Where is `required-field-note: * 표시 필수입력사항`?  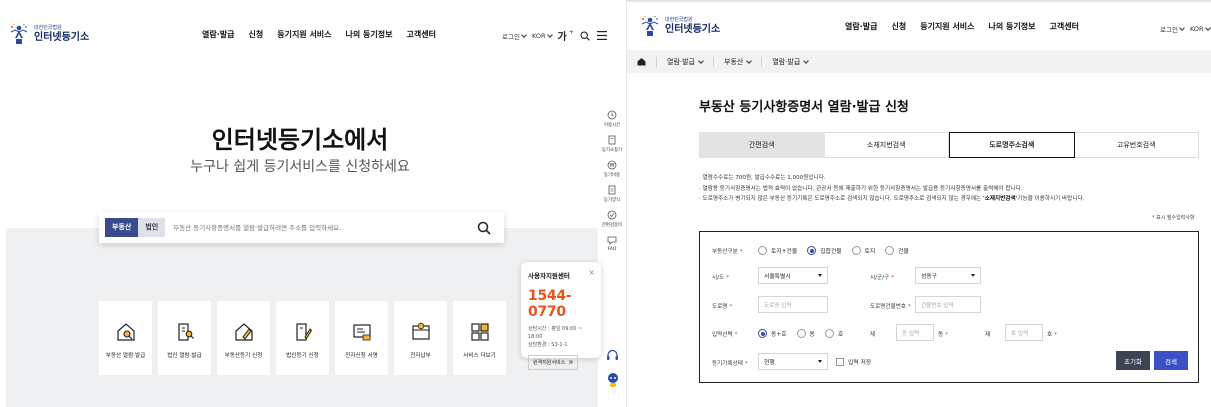
required-field-note: * 표시 필수입력사항 is located at coordinates (1173, 218).